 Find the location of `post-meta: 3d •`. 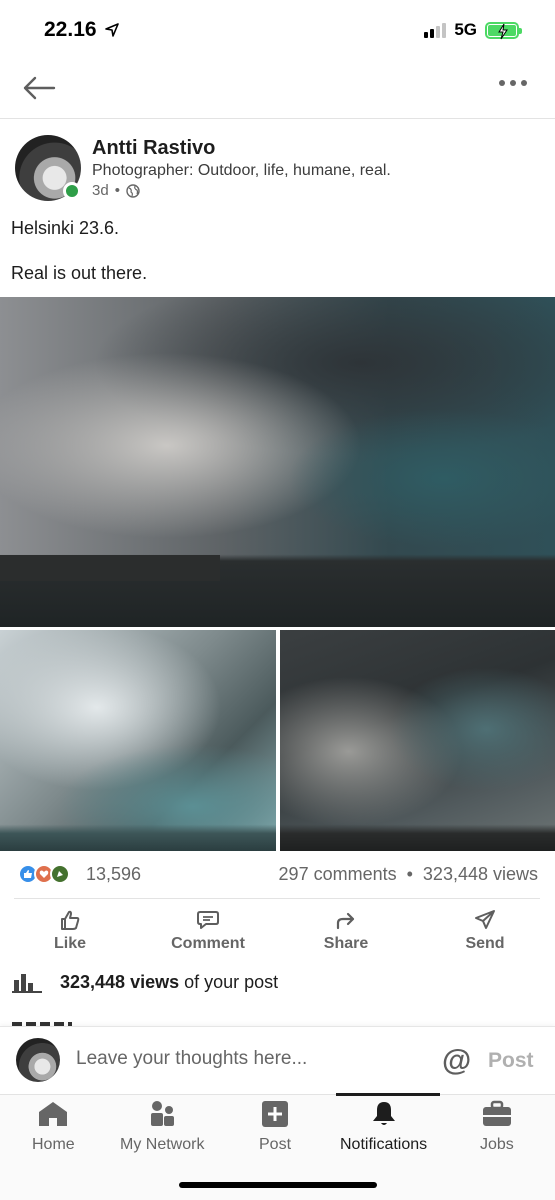

post-meta: 3d • is located at coordinates (116, 190).